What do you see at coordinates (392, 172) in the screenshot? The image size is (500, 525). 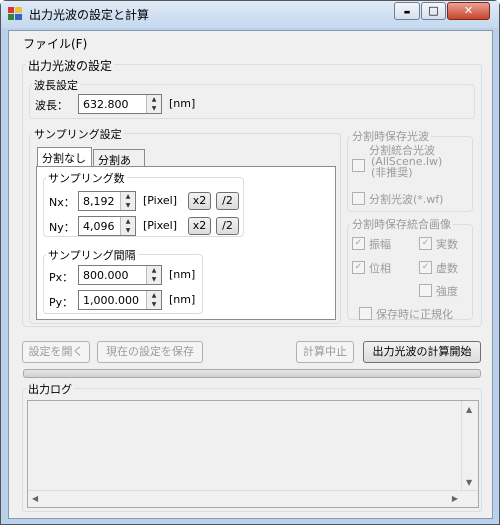 I see `merged-wave-line3: (非推奨)` at bounding box center [392, 172].